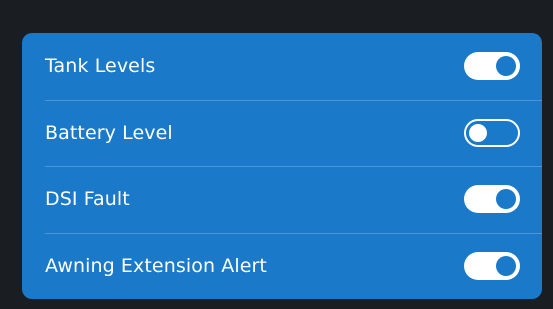 The height and width of the screenshot is (309, 553). What do you see at coordinates (109, 132) in the screenshot?
I see `setting-label-battery-level: Battery Level` at bounding box center [109, 132].